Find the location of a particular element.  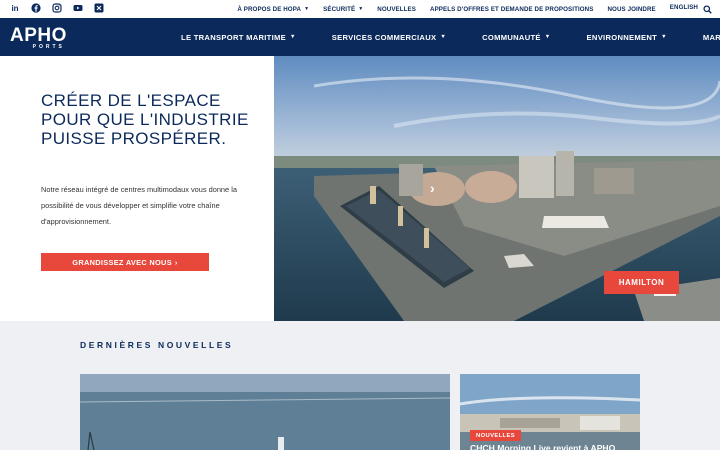

utility-item-about: À PROPOS DE HOPA ▼ is located at coordinates (273, 9).